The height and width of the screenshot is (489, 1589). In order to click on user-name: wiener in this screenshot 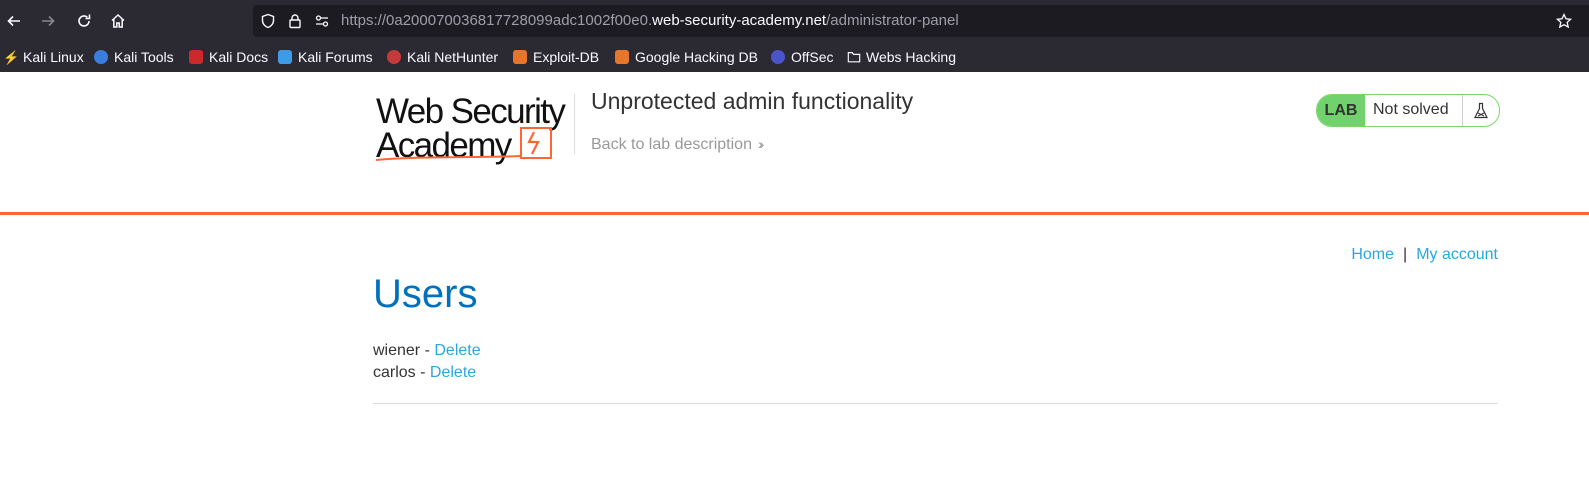, I will do `click(397, 350)`.